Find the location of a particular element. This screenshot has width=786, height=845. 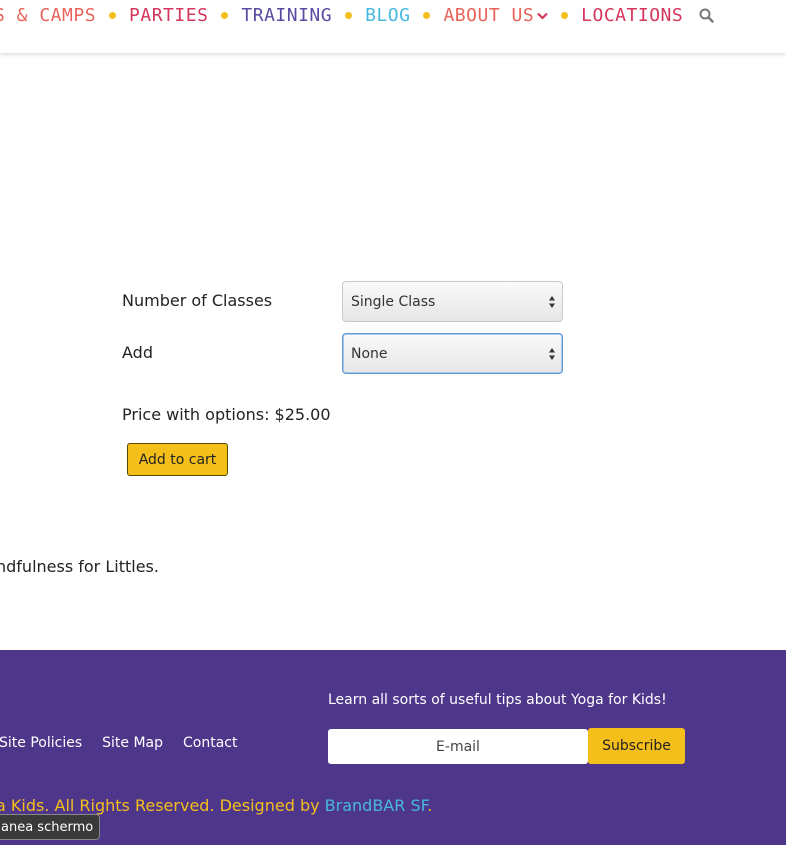

brandbar-link: BrandBAR SF is located at coordinates (376, 805).